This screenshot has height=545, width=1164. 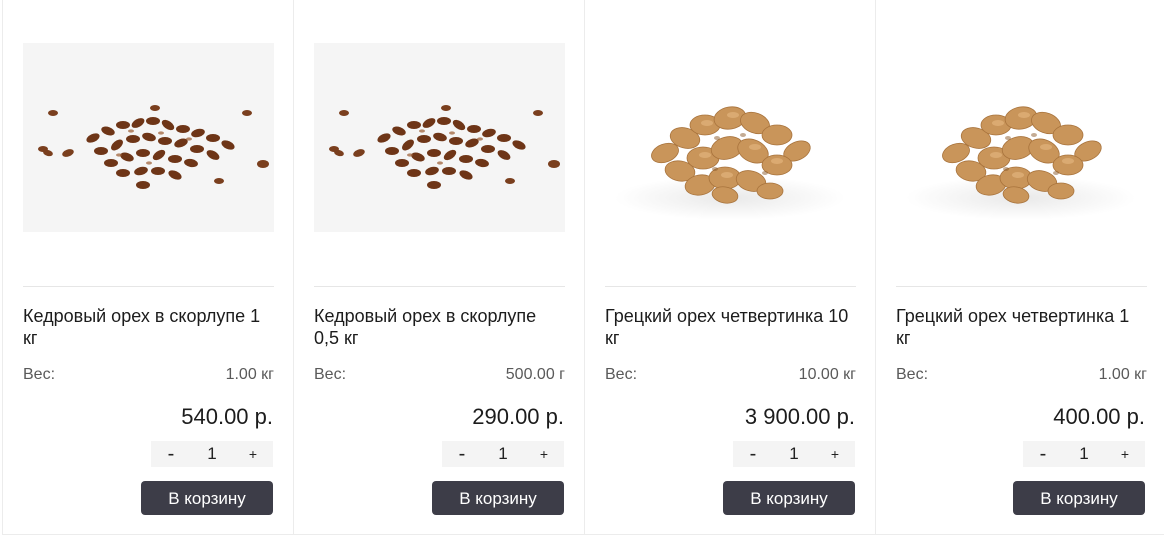 I want to click on product-price: 3 900.00 р., so click(x=799, y=416).